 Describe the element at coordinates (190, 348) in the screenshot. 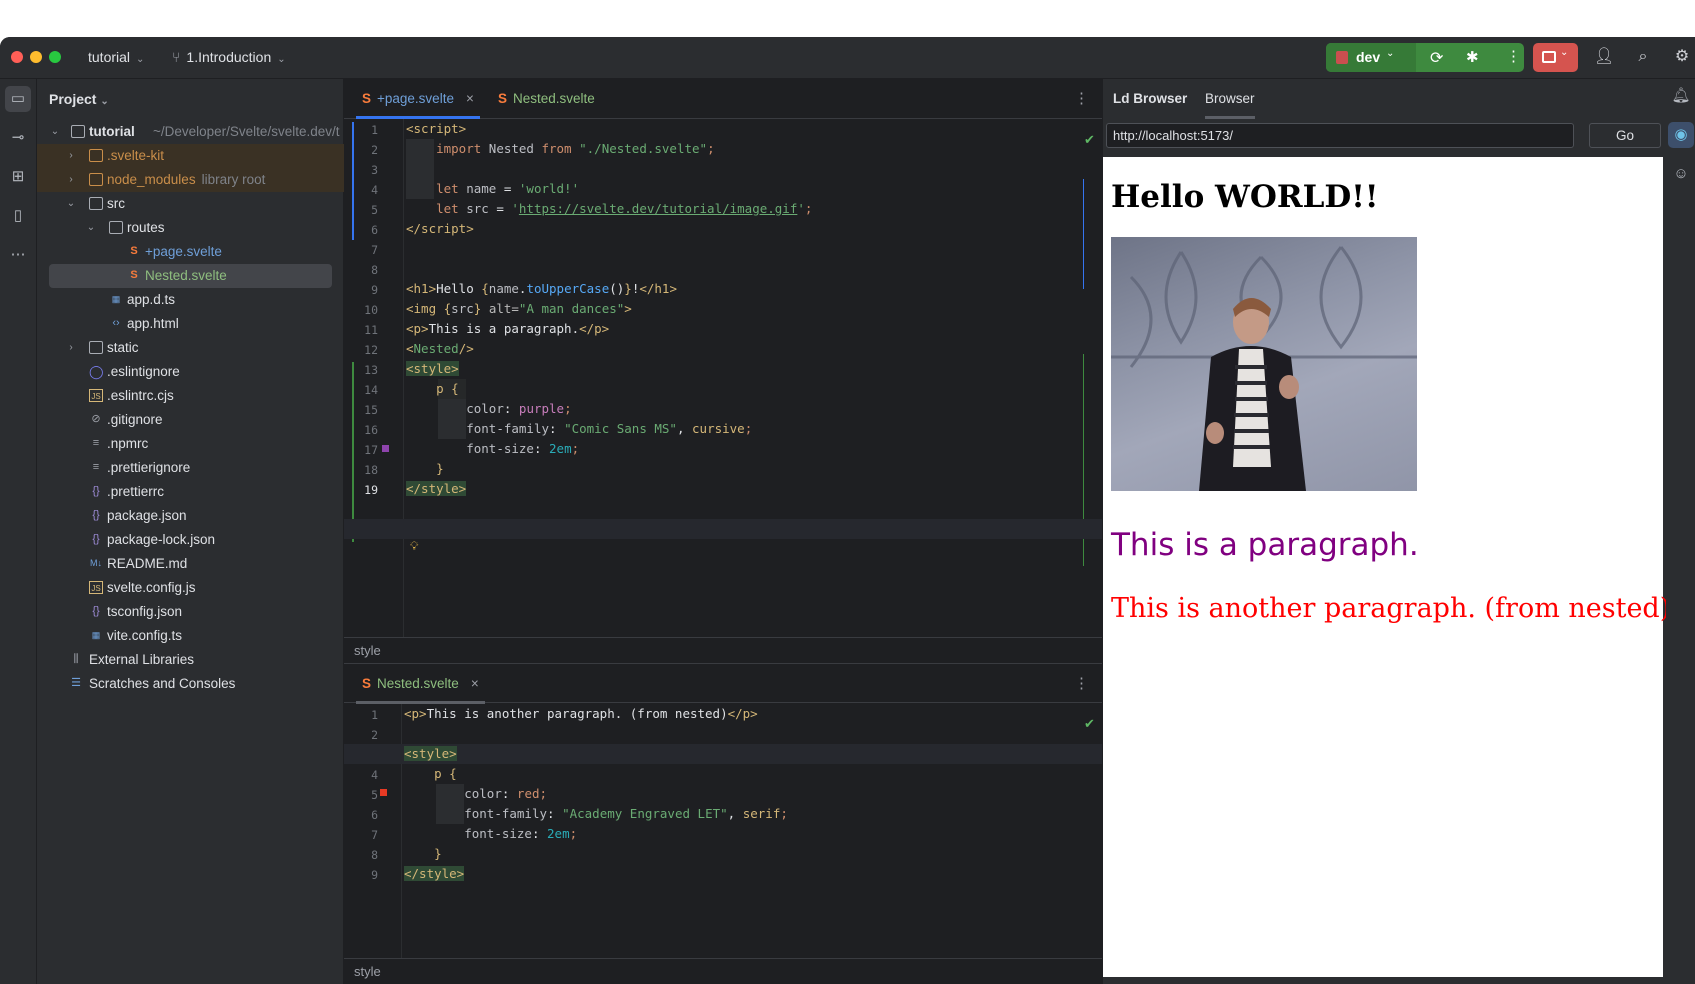

I see `tree-item: › static` at that location.